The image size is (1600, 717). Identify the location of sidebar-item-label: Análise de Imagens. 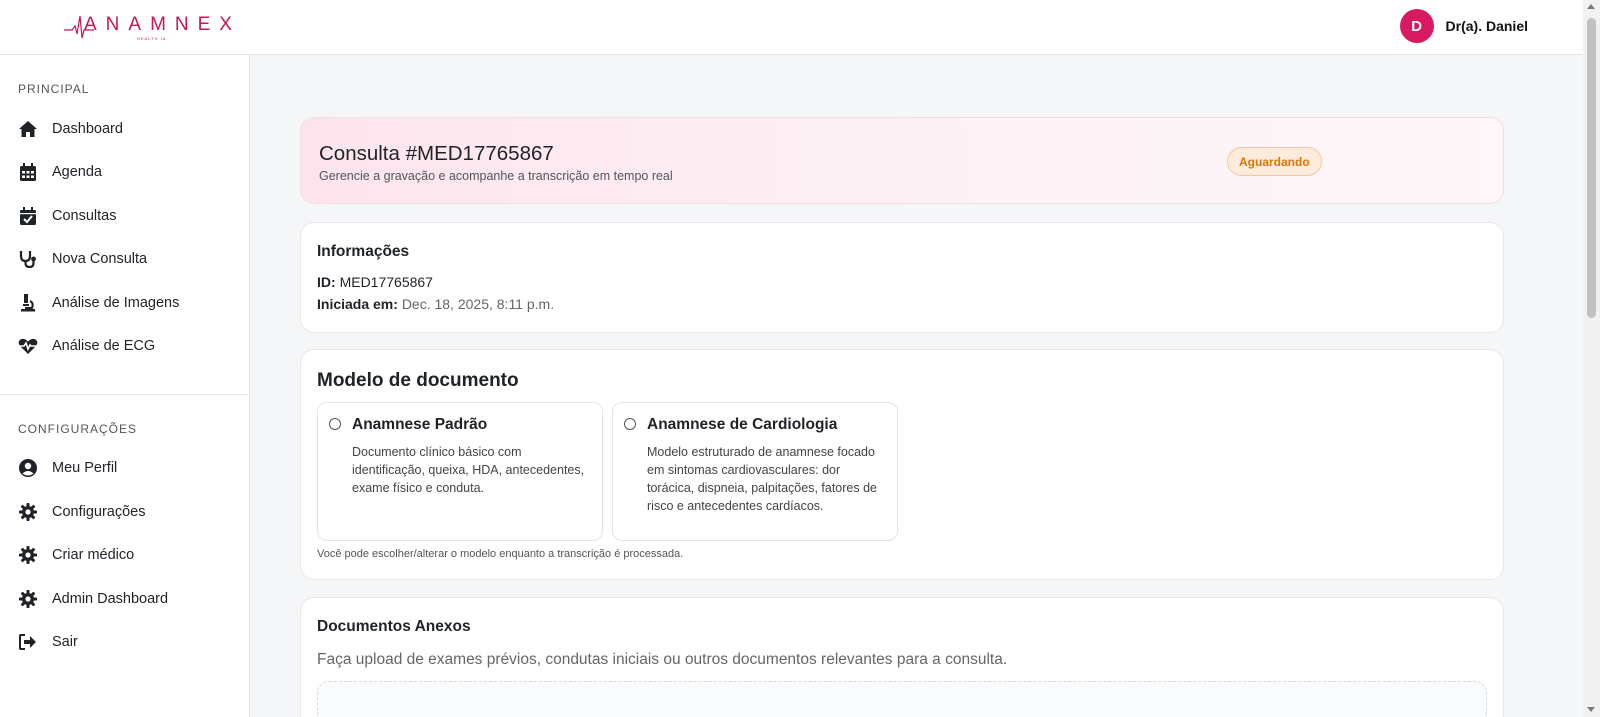
(116, 303).